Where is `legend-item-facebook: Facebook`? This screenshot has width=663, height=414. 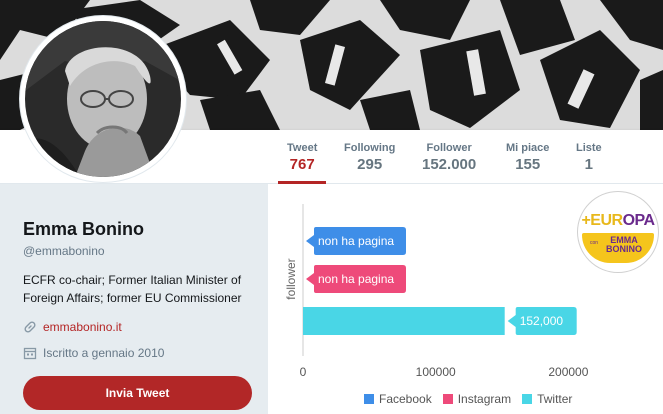
legend-item-facebook: Facebook is located at coordinates (398, 399).